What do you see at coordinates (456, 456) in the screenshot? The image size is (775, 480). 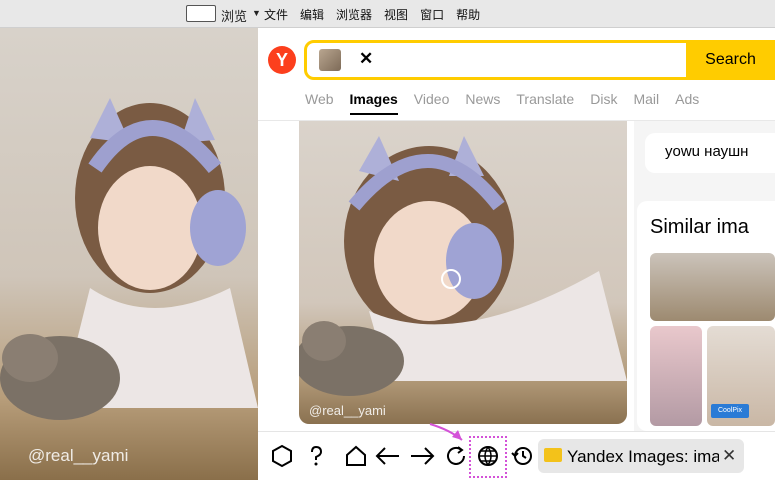 I see `reload-icon` at bounding box center [456, 456].